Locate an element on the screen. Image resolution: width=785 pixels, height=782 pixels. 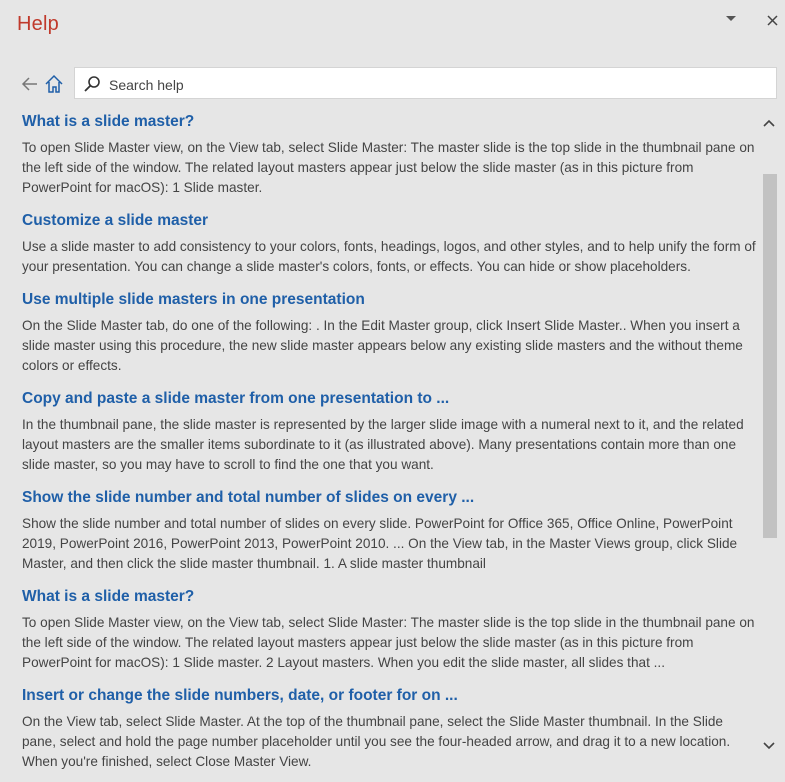
back-arrow-icon is located at coordinates (29, 84).